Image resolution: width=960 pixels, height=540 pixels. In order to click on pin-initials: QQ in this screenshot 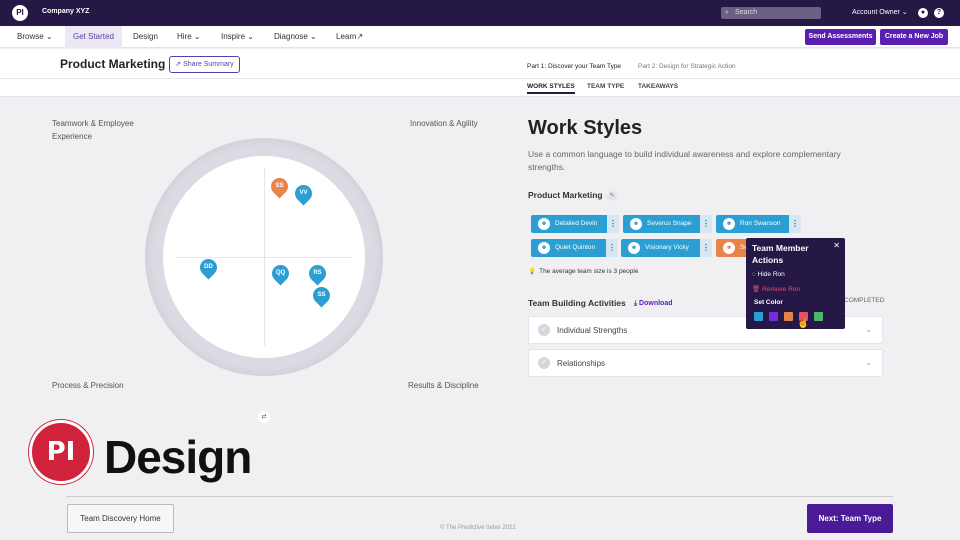, I will do `click(280, 273)`.